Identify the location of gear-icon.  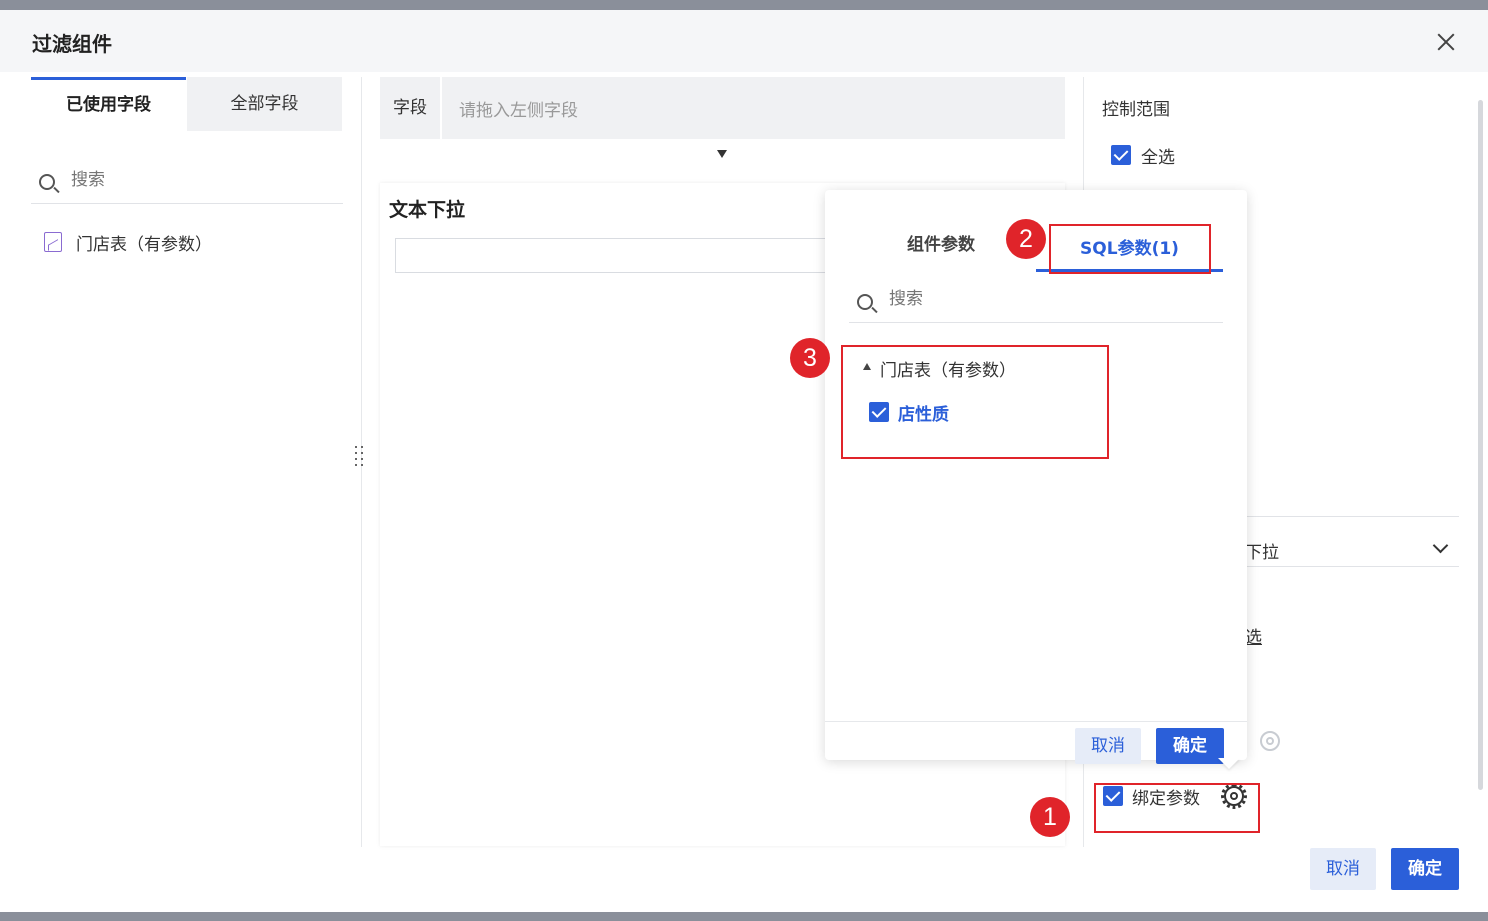
(1270, 741).